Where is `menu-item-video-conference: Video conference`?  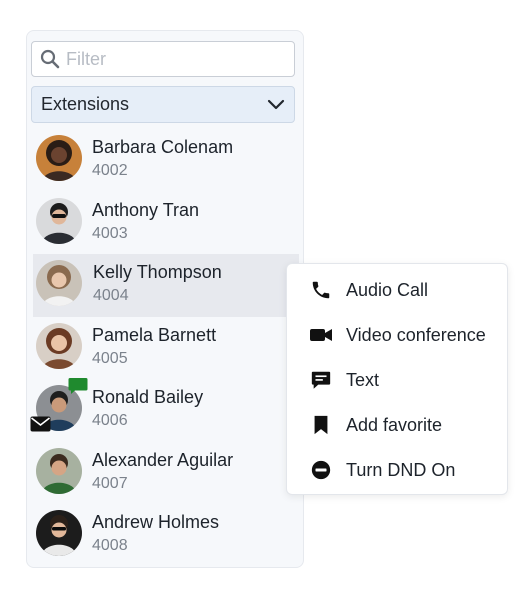
menu-item-video-conference: Video conference is located at coordinates (397, 335).